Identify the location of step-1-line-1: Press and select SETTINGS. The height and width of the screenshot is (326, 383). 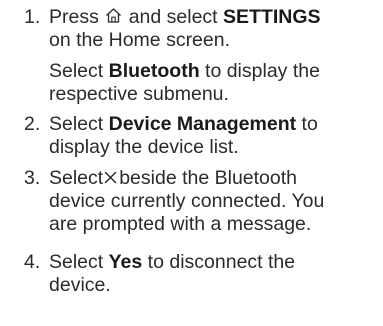
(214, 17).